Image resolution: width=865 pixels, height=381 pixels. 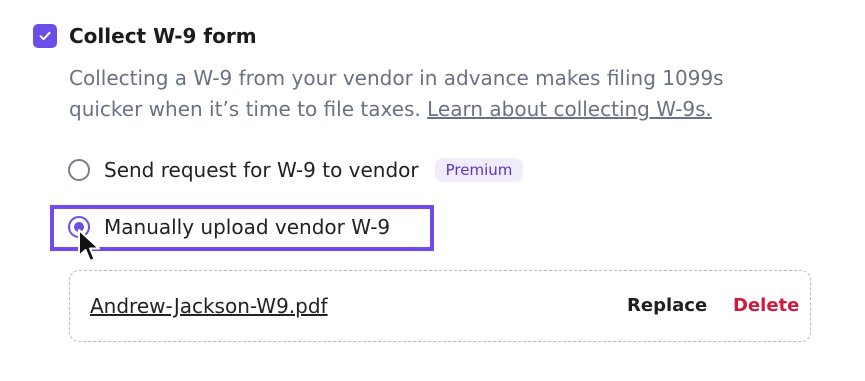 What do you see at coordinates (261, 170) in the screenshot?
I see `send-request-label: Send request for W-9 to vendor` at bounding box center [261, 170].